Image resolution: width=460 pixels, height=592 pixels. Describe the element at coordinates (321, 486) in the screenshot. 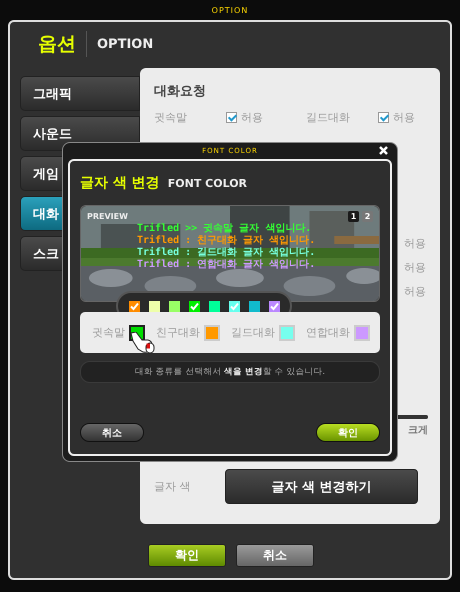

I see `change-color-button: 글자 색 변경하기` at that location.